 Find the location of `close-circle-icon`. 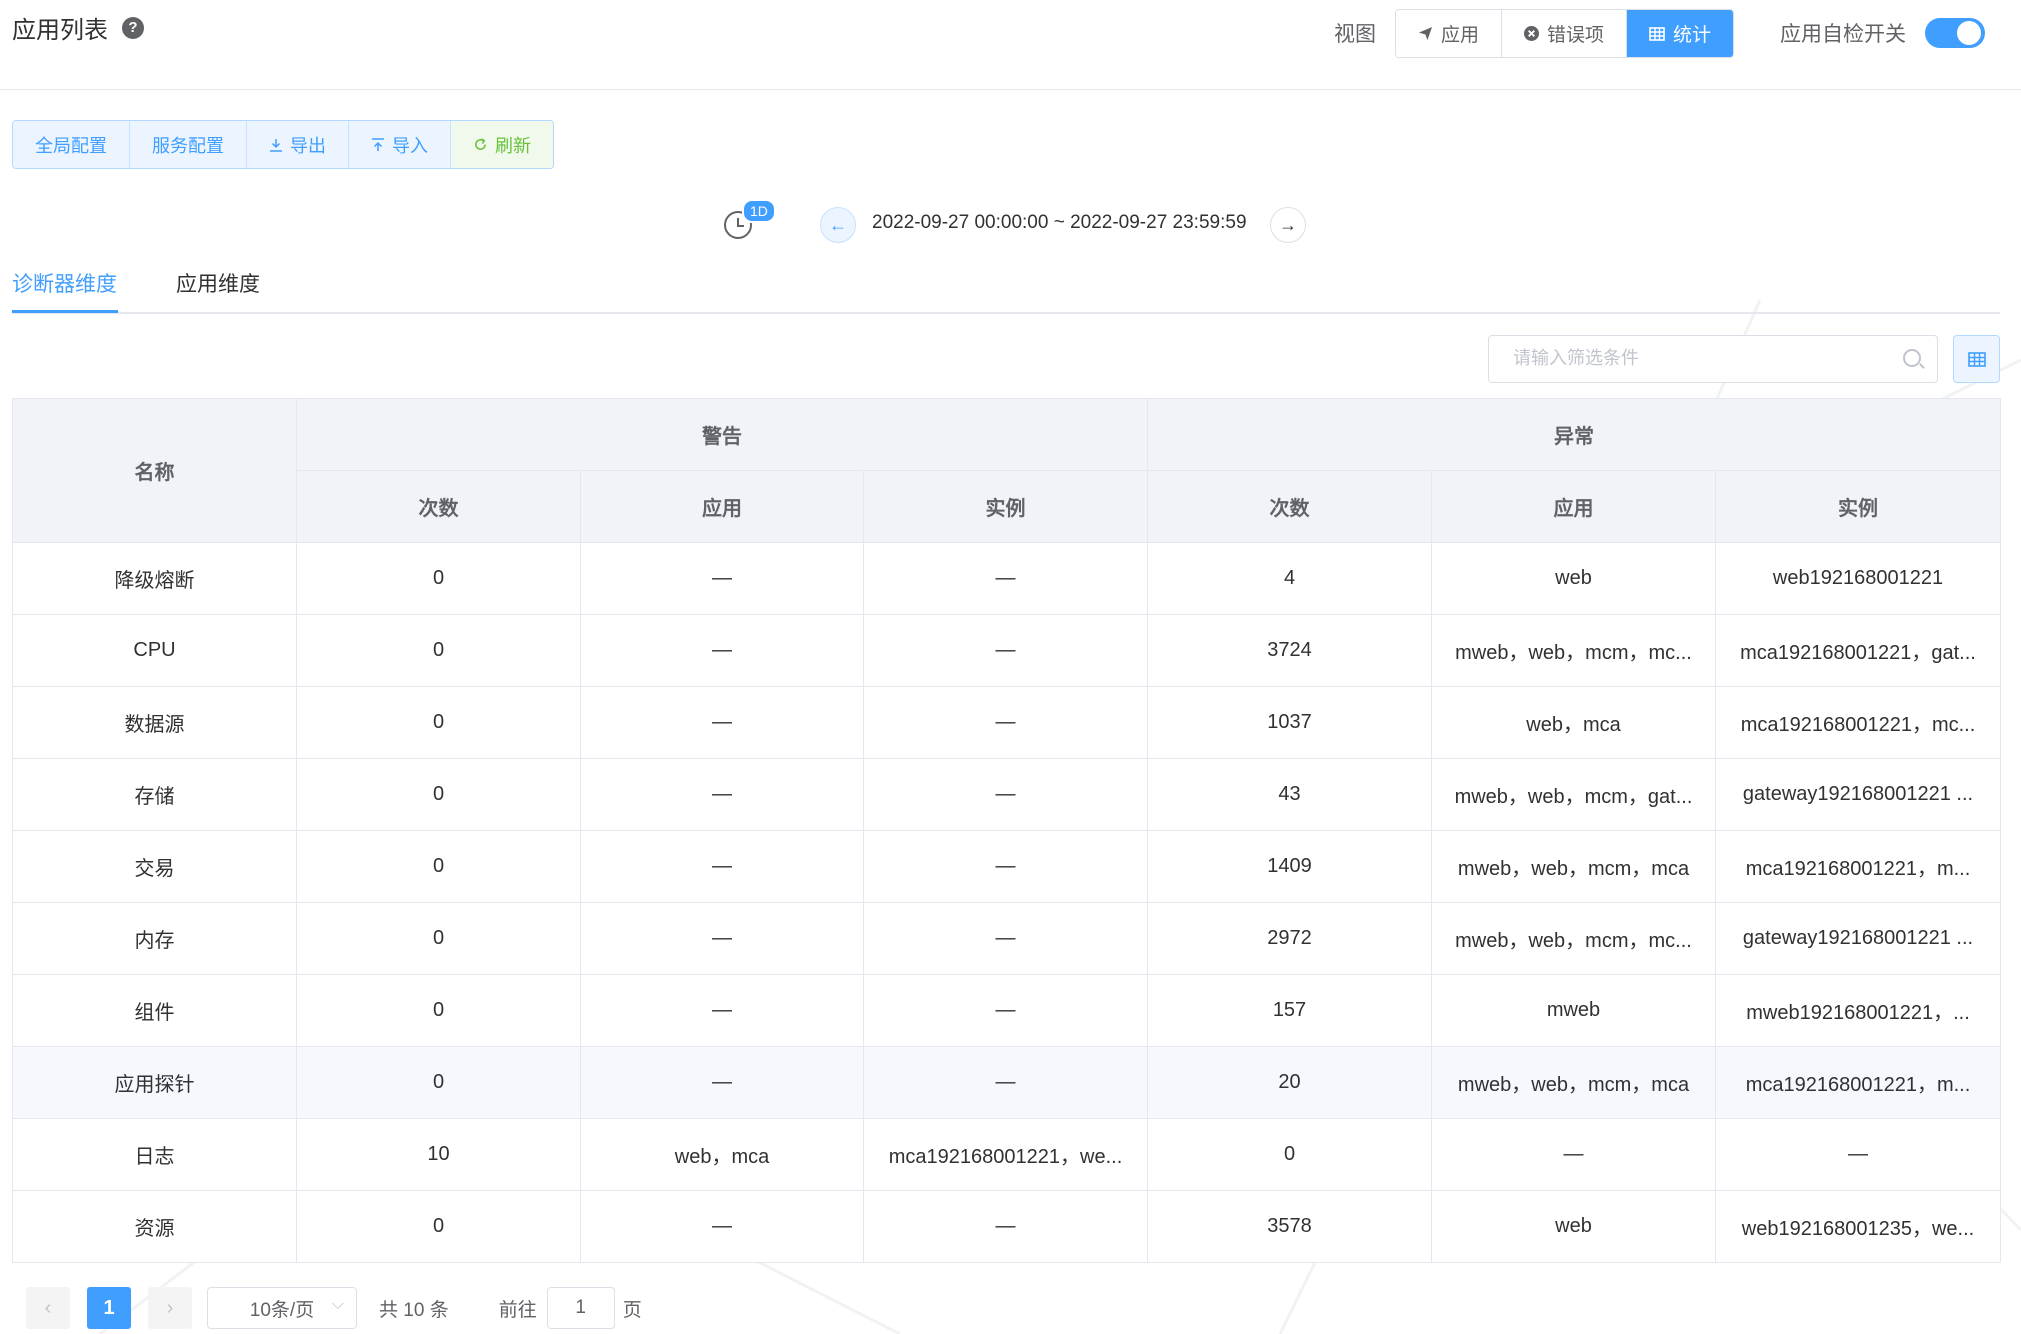

close-circle-icon is located at coordinates (1532, 33).